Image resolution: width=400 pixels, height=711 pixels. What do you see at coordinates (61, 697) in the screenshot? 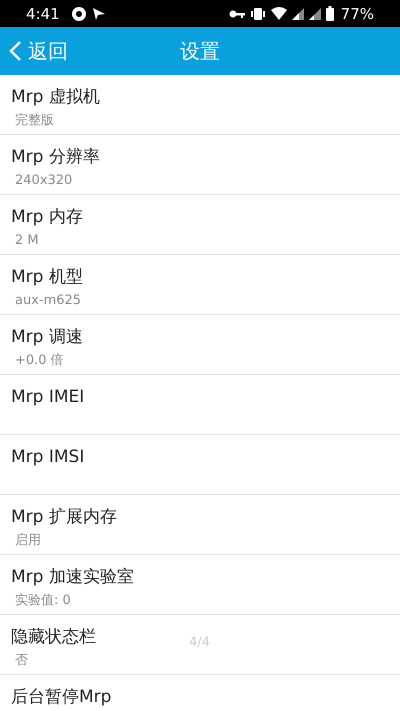
I see `setting-title: 后台暂停Mrp` at bounding box center [61, 697].